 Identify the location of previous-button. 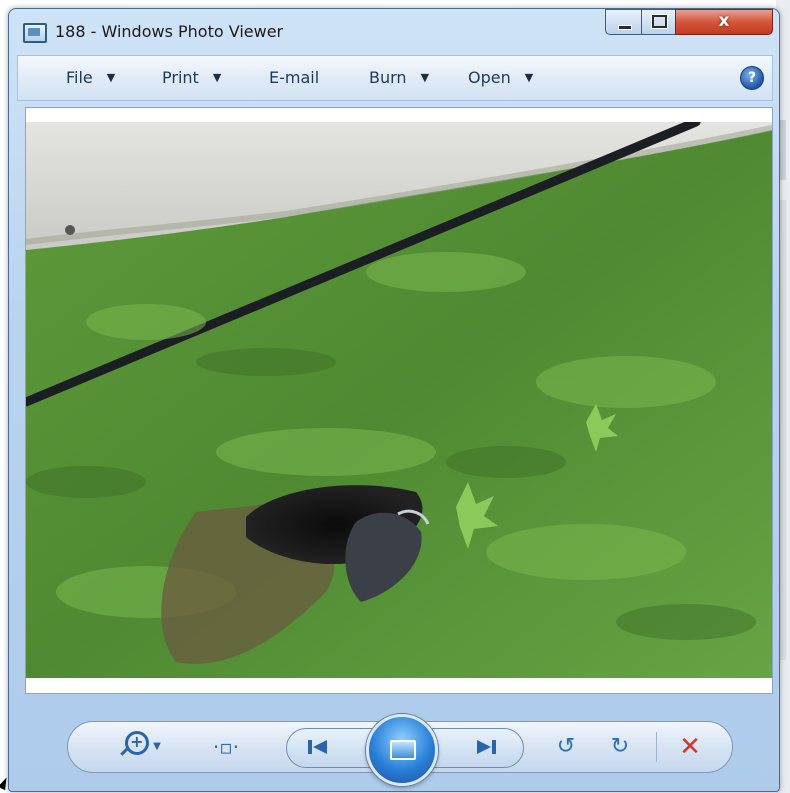
(318, 747).